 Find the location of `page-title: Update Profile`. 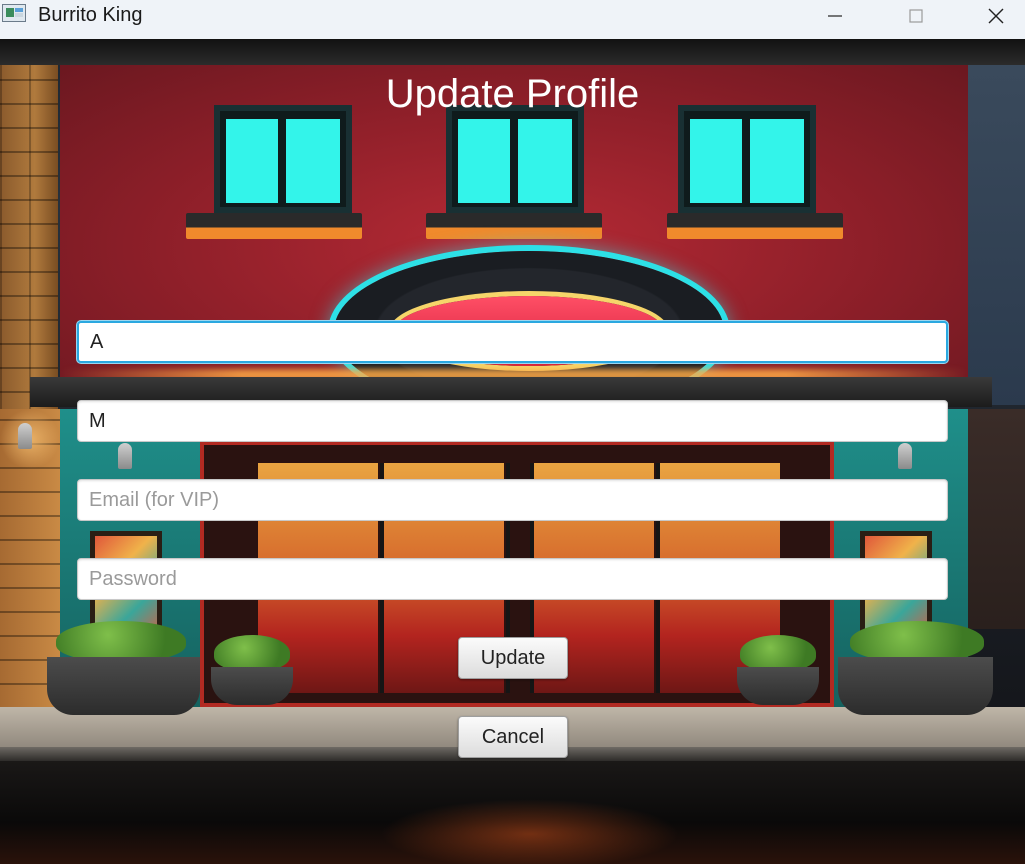

page-title: Update Profile is located at coordinates (512, 94).